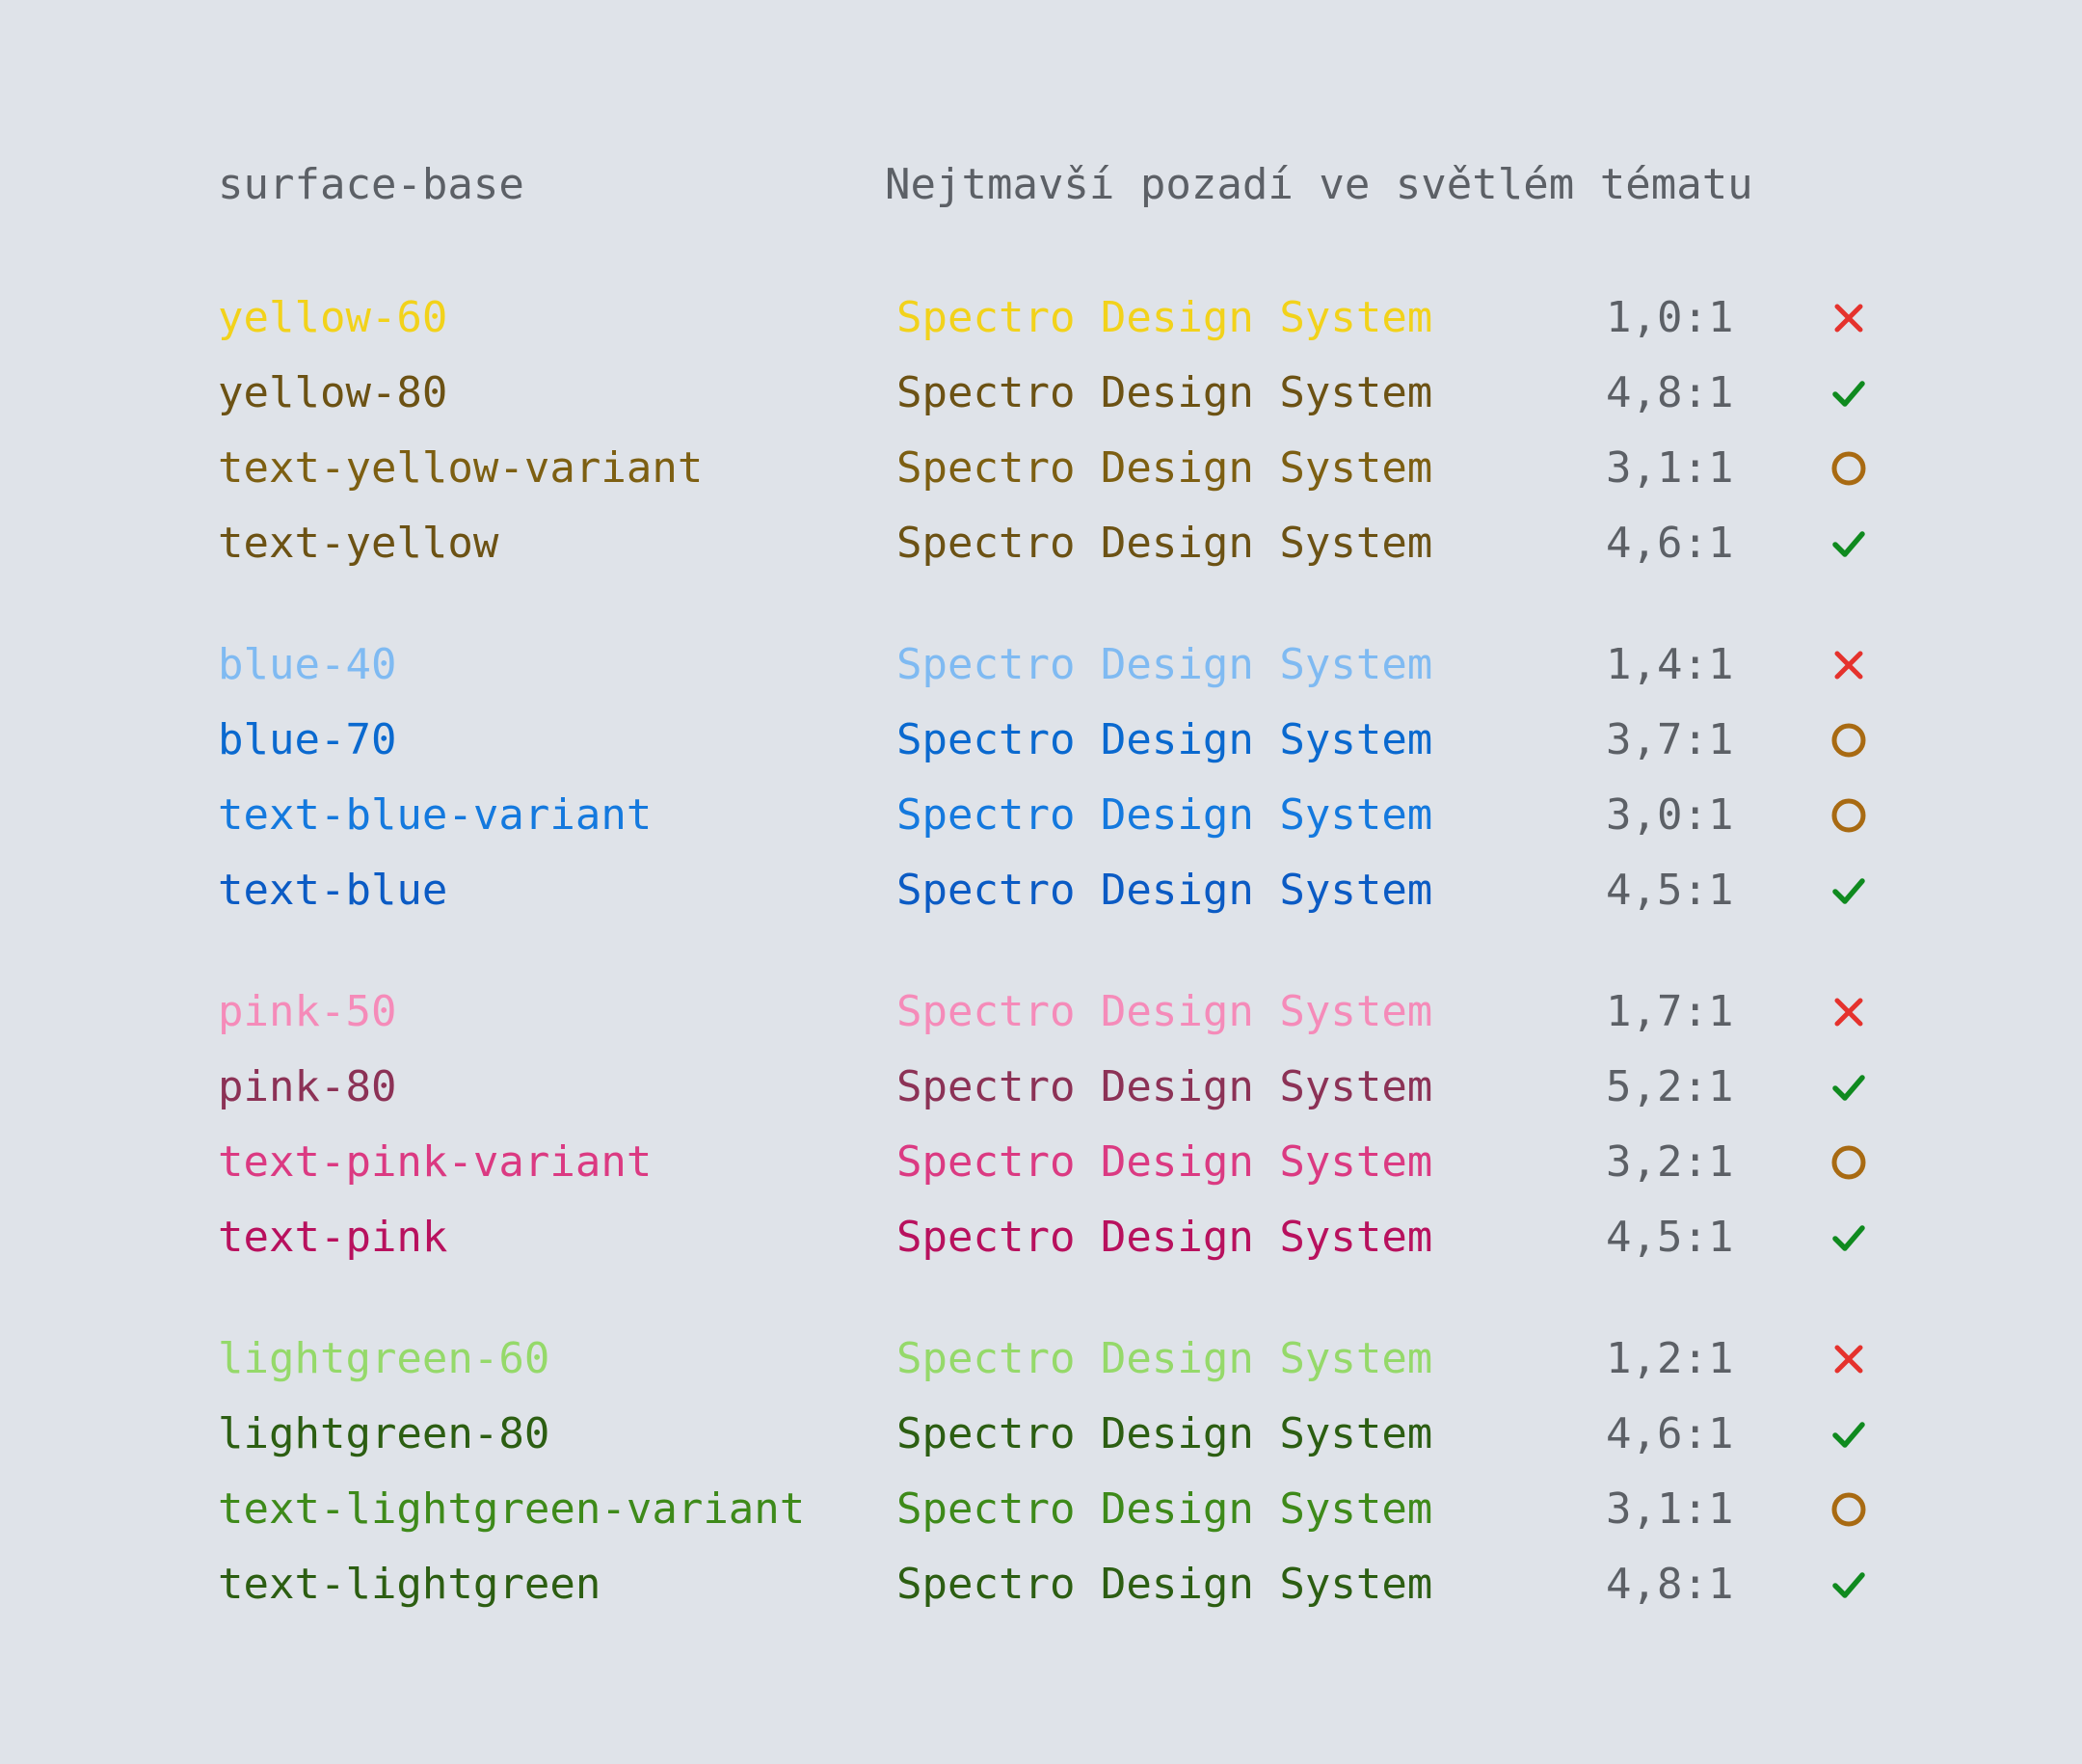 Image resolution: width=2082 pixels, height=1764 pixels. Describe the element at coordinates (435, 815) in the screenshot. I see `color-token-name: text-blue-variant` at that location.